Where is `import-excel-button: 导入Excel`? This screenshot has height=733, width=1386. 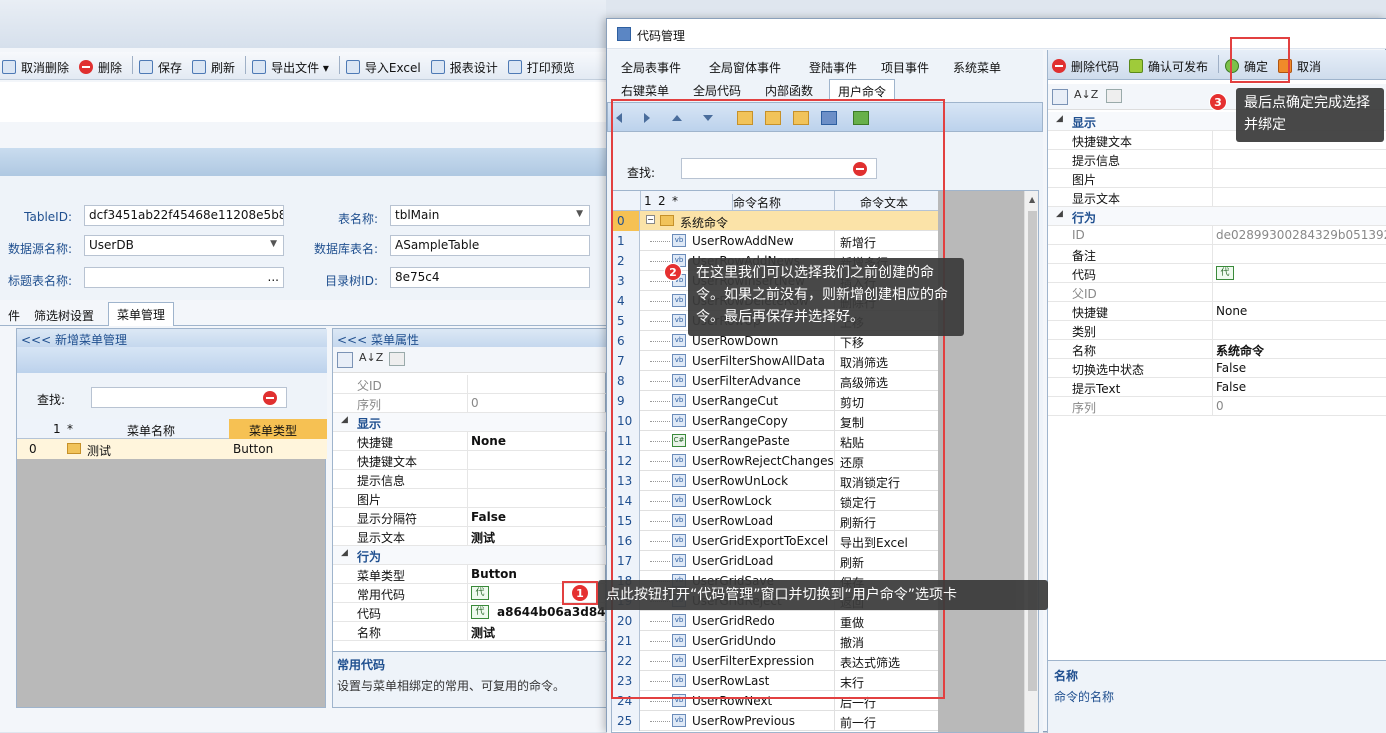
import-excel-button: 导入Excel is located at coordinates (383, 67).